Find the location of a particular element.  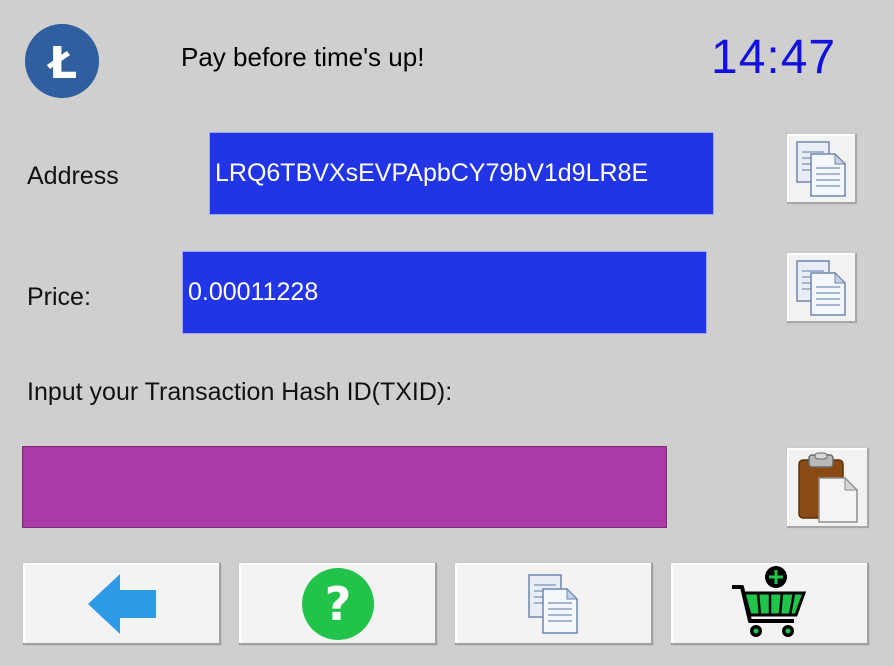

help-button: ? is located at coordinates (338, 604).